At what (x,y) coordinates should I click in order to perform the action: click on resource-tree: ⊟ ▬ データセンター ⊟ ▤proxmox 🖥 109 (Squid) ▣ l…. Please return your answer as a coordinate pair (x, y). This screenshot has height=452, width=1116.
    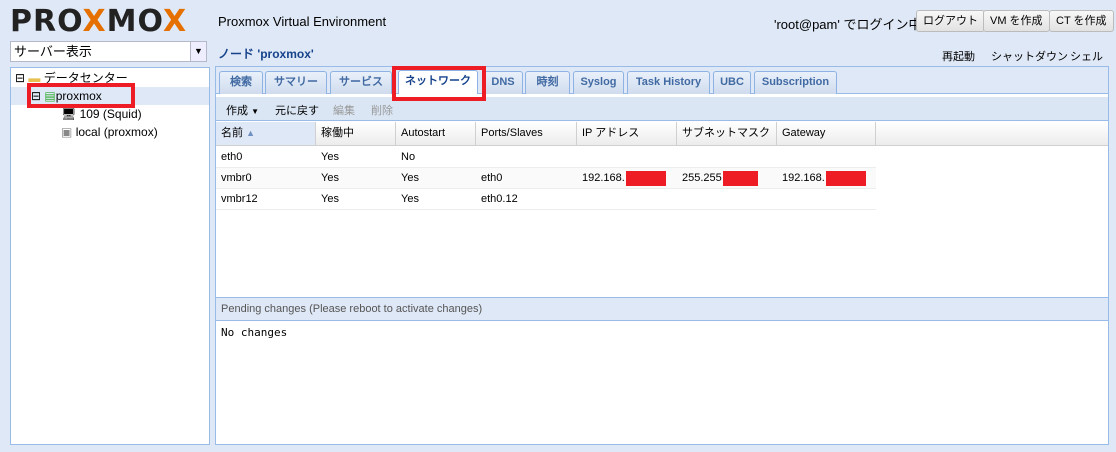
    Looking at the image, I should click on (110, 256).